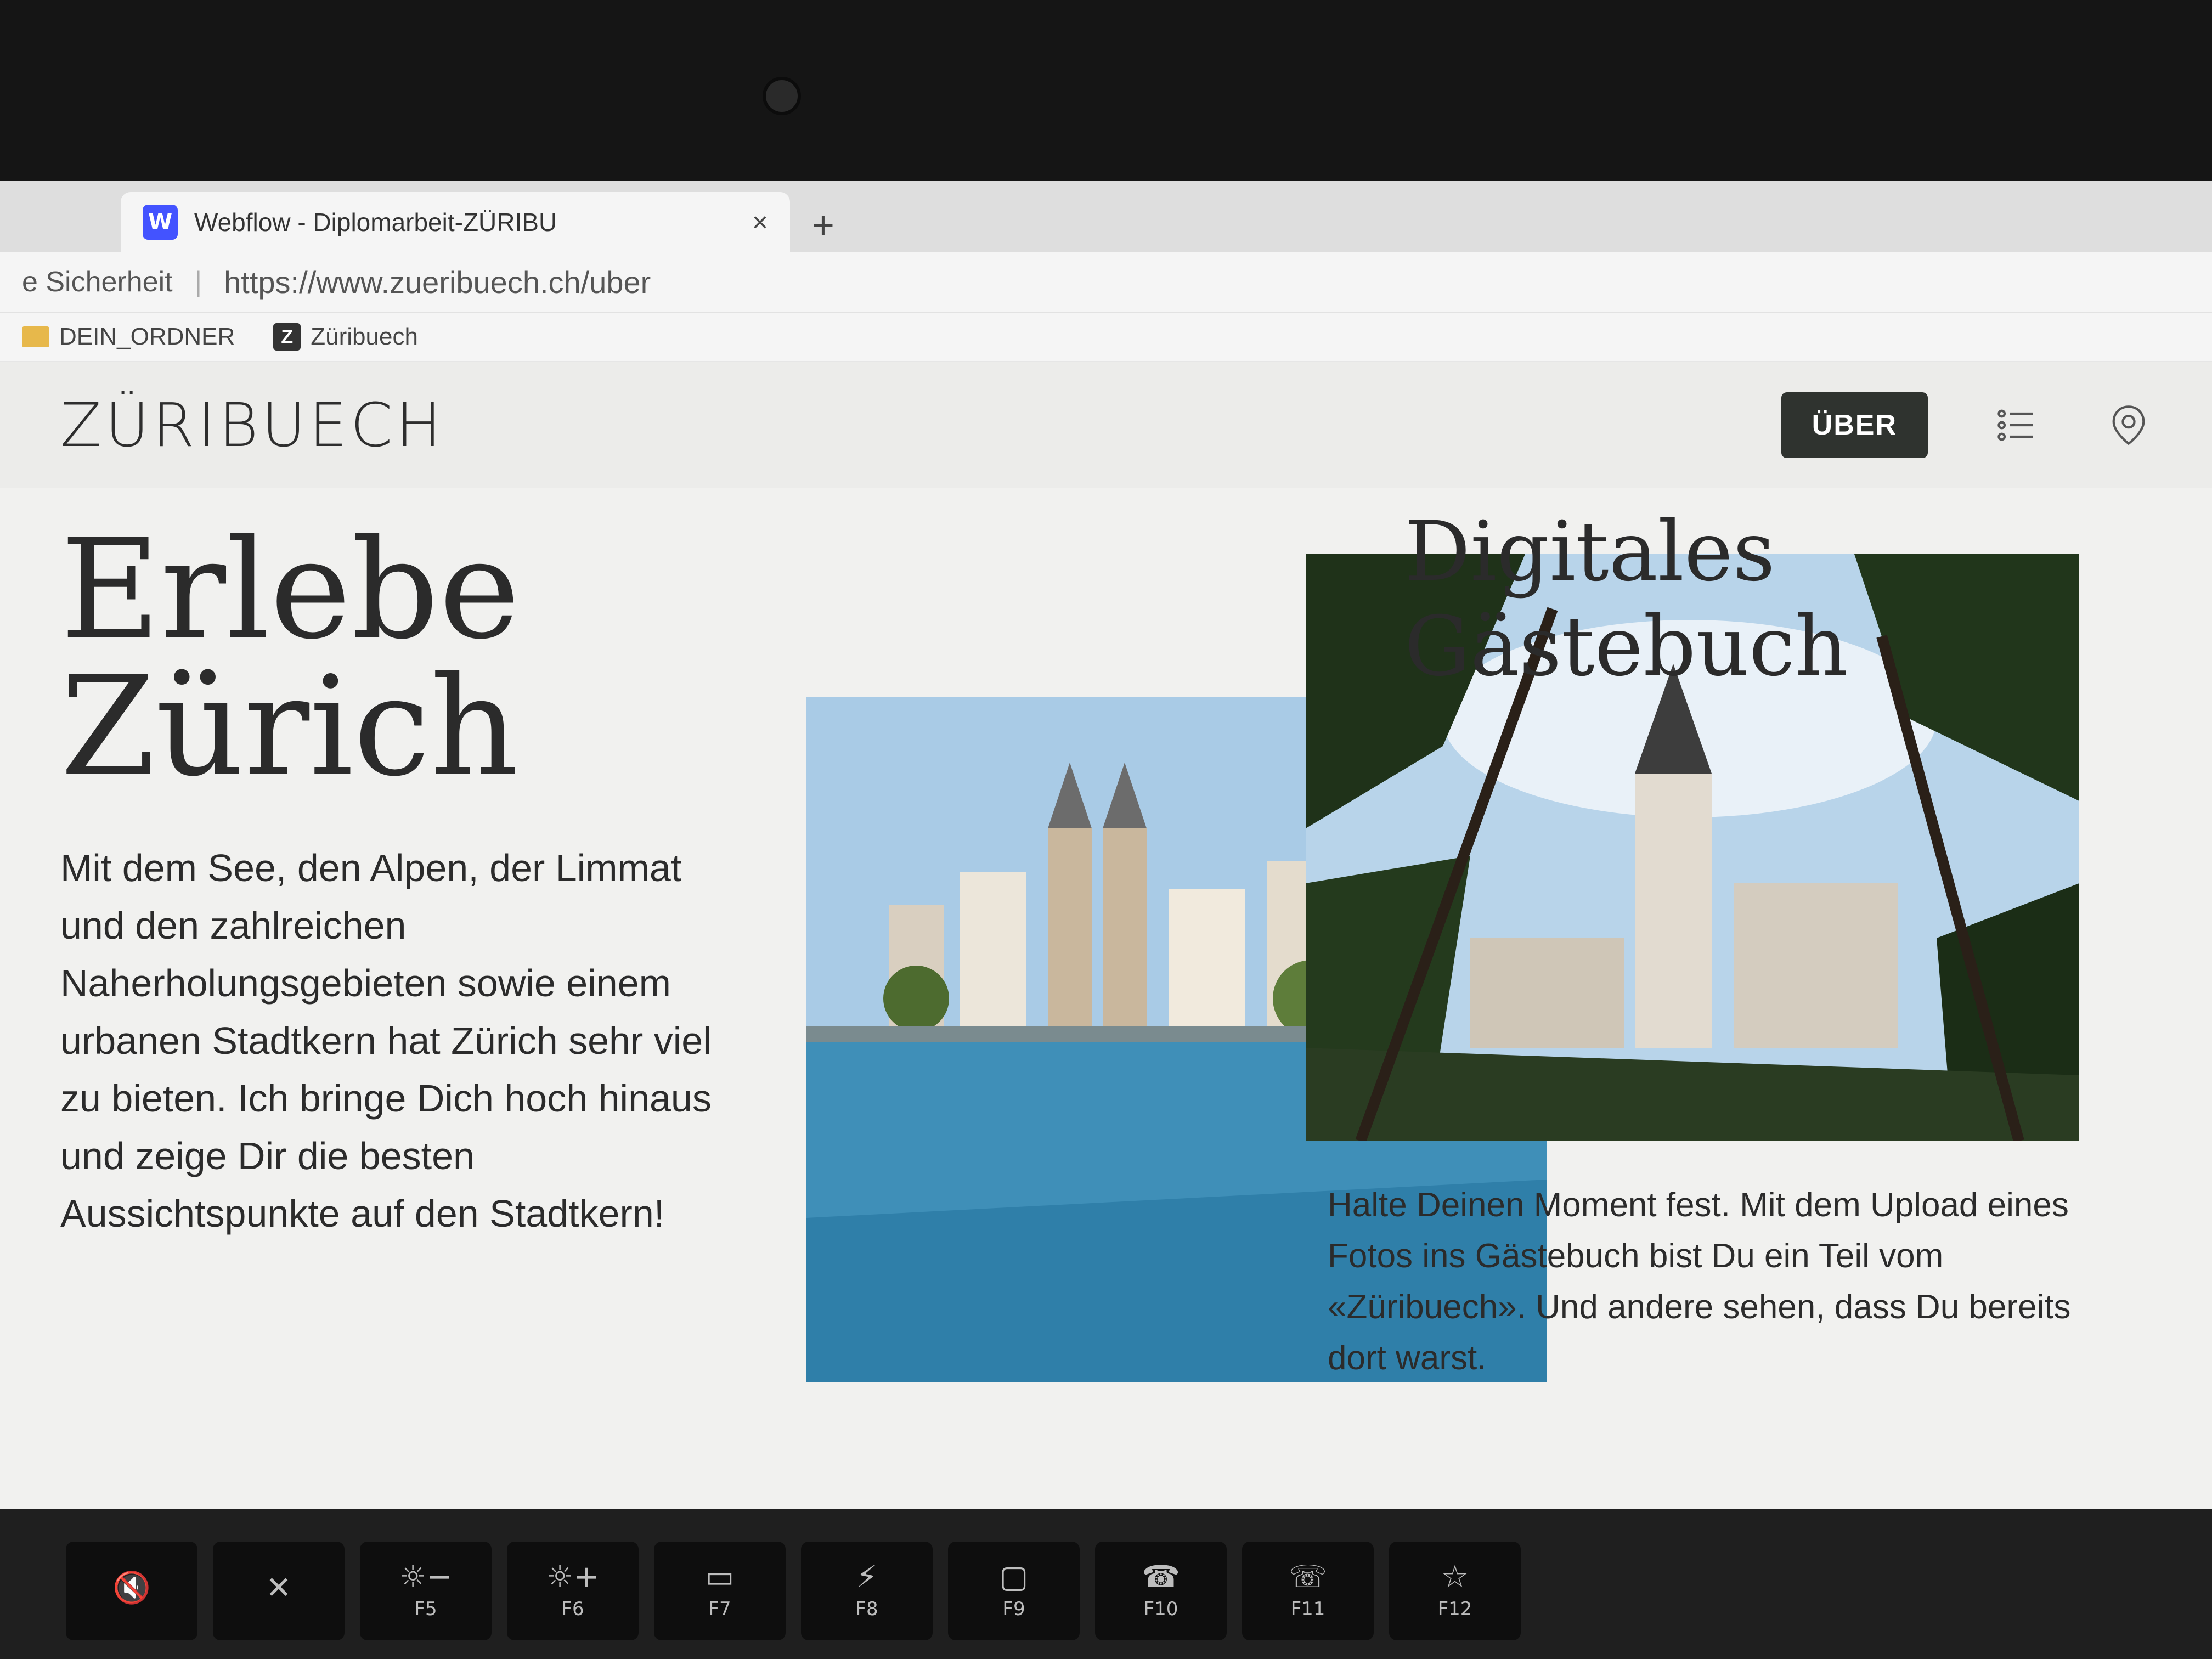 This screenshot has height=1659, width=2212. I want to click on url-text: https://www.zueribuech.ch/uber, so click(437, 282).